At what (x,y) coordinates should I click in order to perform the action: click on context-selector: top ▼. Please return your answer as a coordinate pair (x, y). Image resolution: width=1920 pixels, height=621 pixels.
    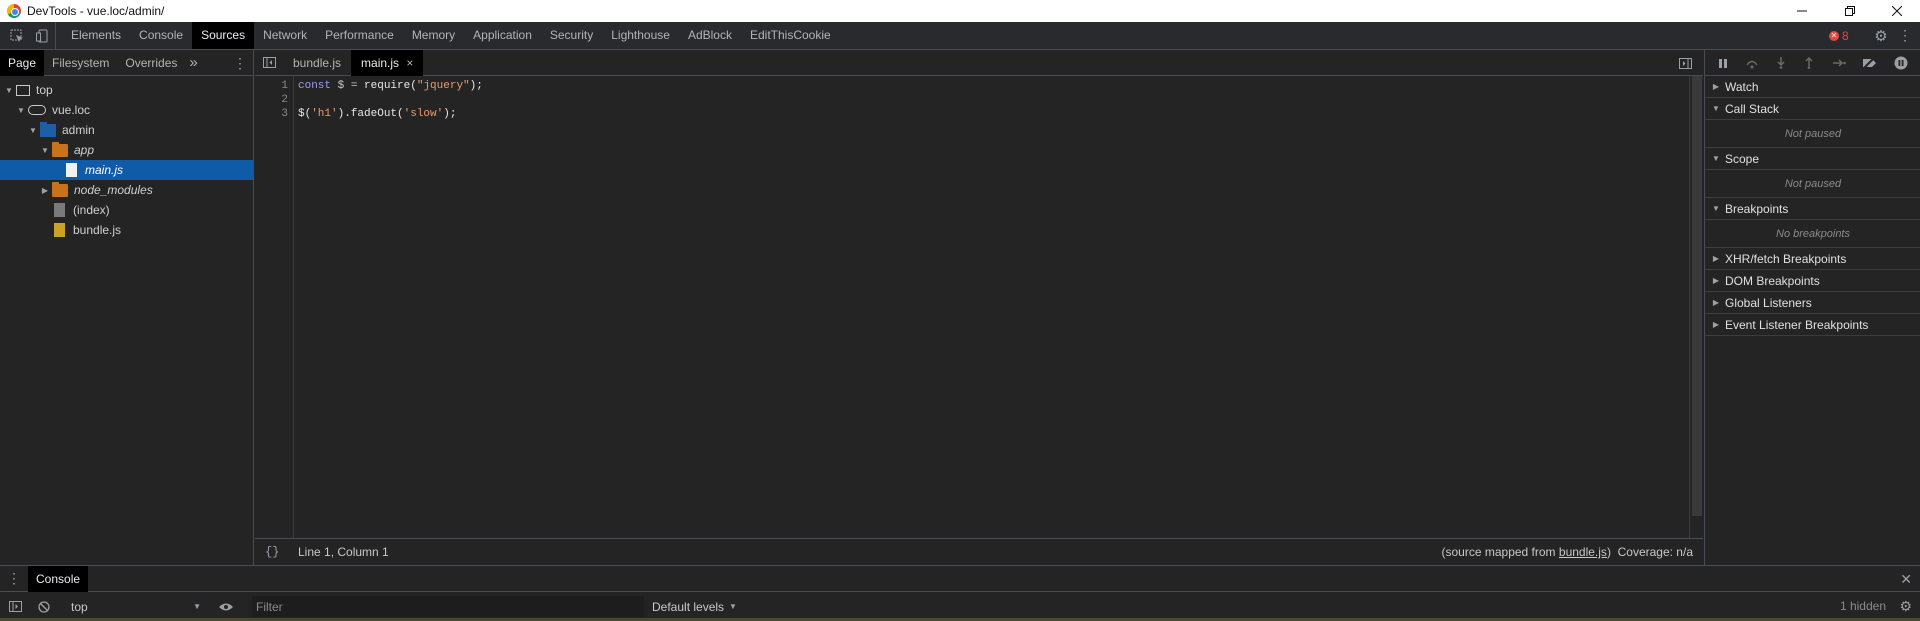
    Looking at the image, I should click on (136, 606).